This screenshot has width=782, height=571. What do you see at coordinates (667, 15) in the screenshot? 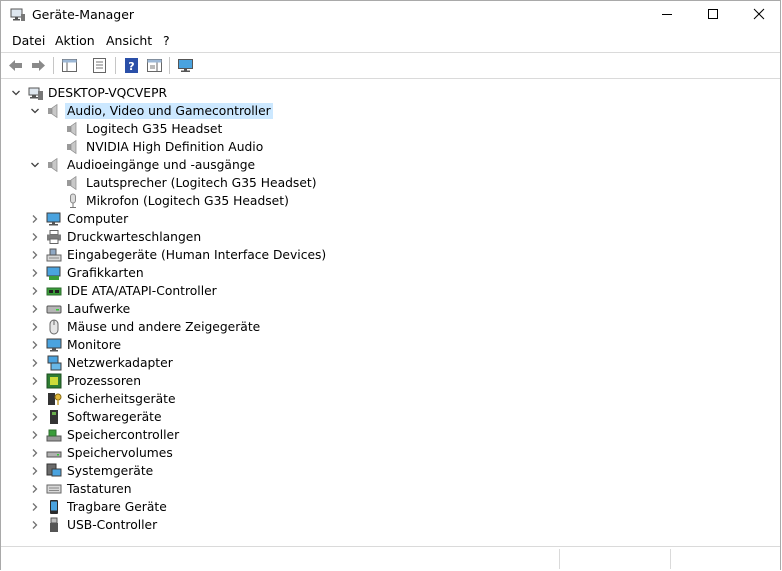
I see `minimize-button` at bounding box center [667, 15].